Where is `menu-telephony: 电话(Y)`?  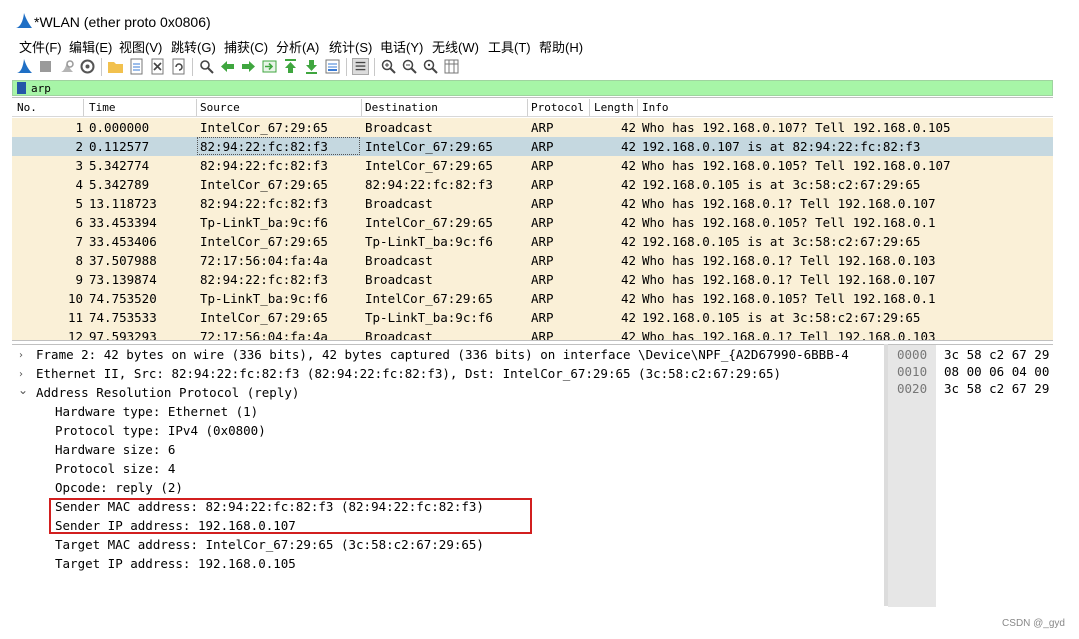 menu-telephony: 电话(Y) is located at coordinates (401, 46).